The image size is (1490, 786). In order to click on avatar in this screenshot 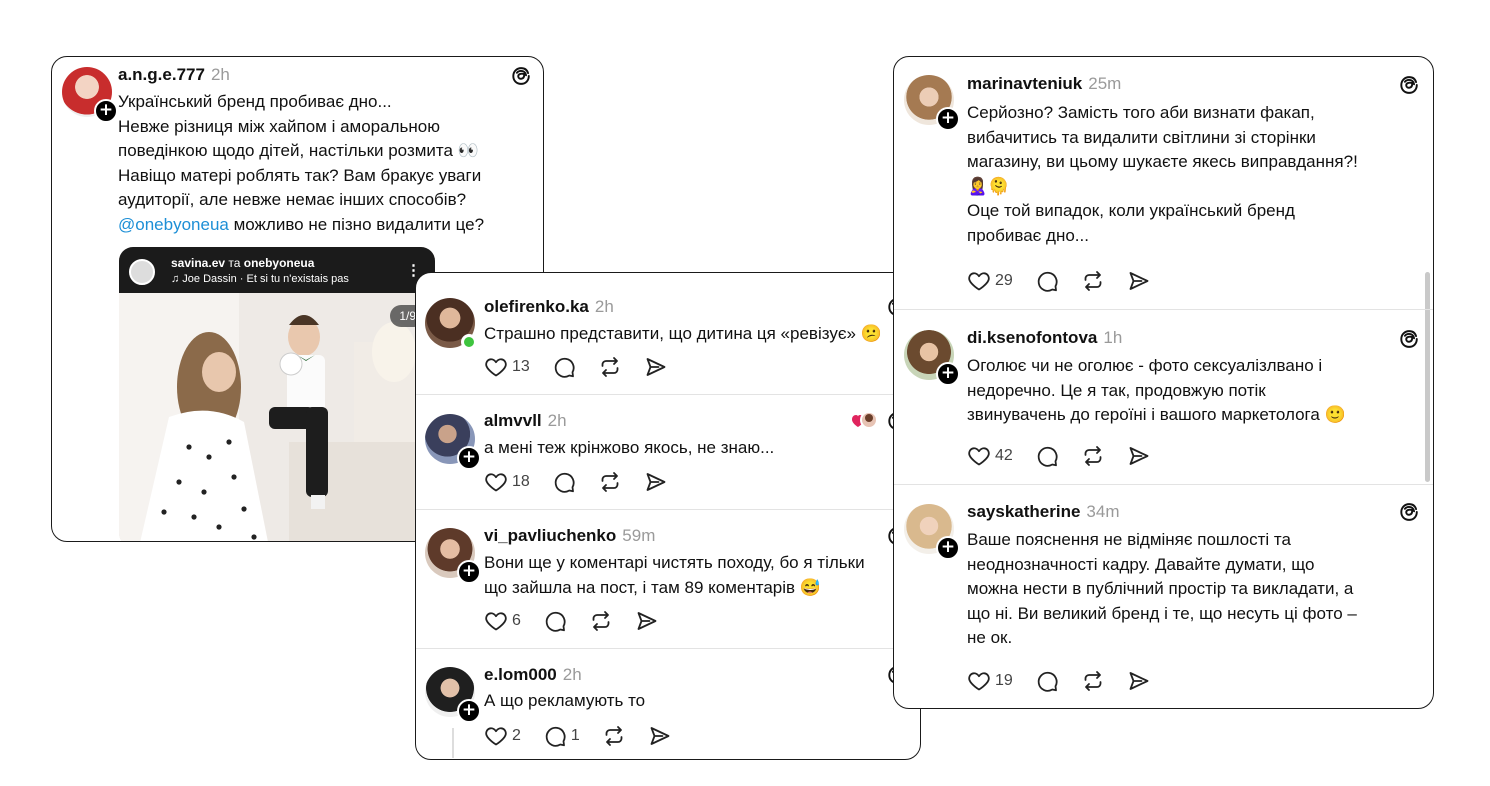, I will do `click(451, 324)`.